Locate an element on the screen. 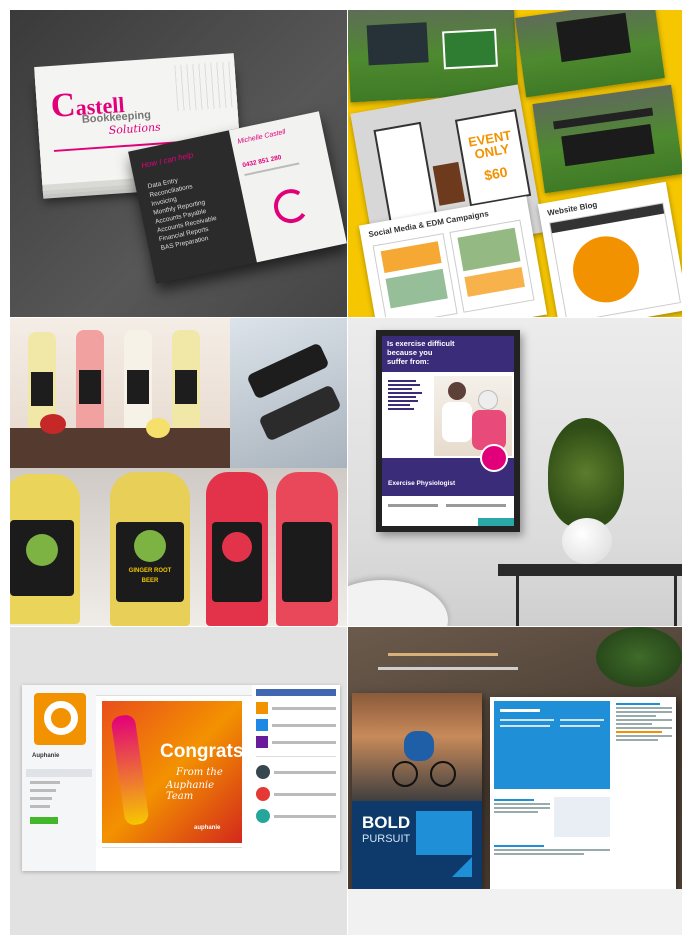  inside-photo is located at coordinates (582, 817).